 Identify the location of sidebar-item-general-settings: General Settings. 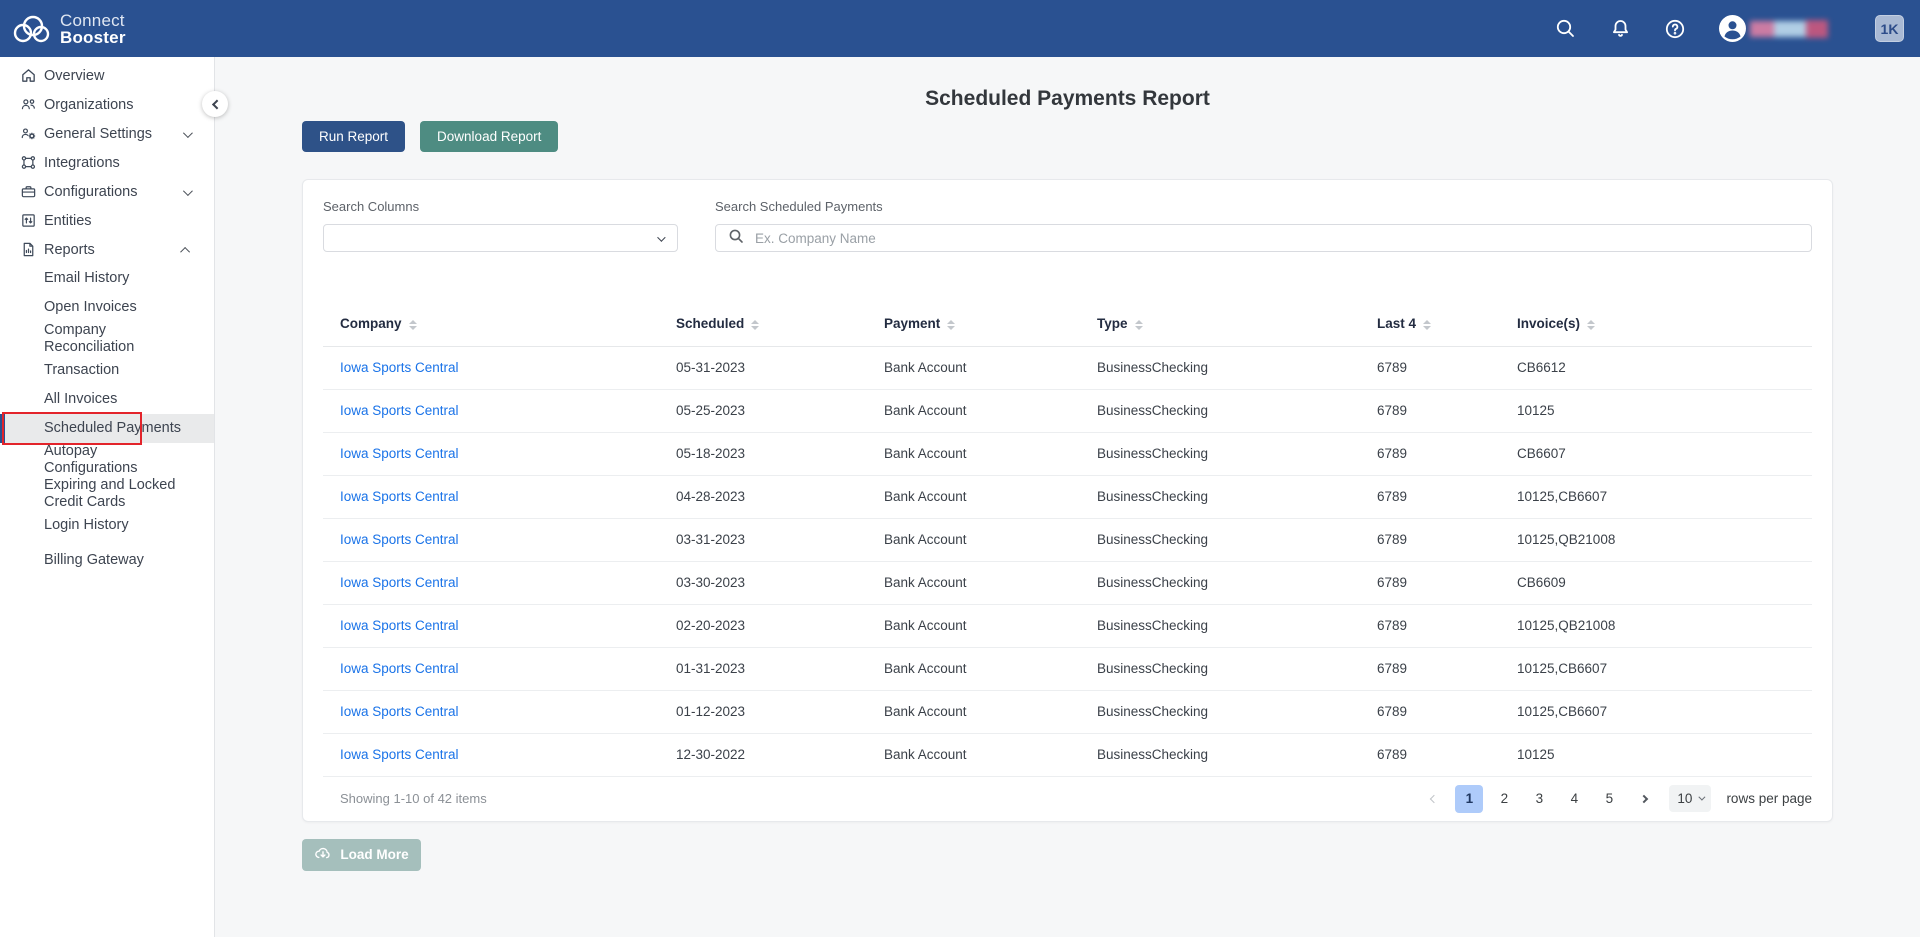
(107, 133).